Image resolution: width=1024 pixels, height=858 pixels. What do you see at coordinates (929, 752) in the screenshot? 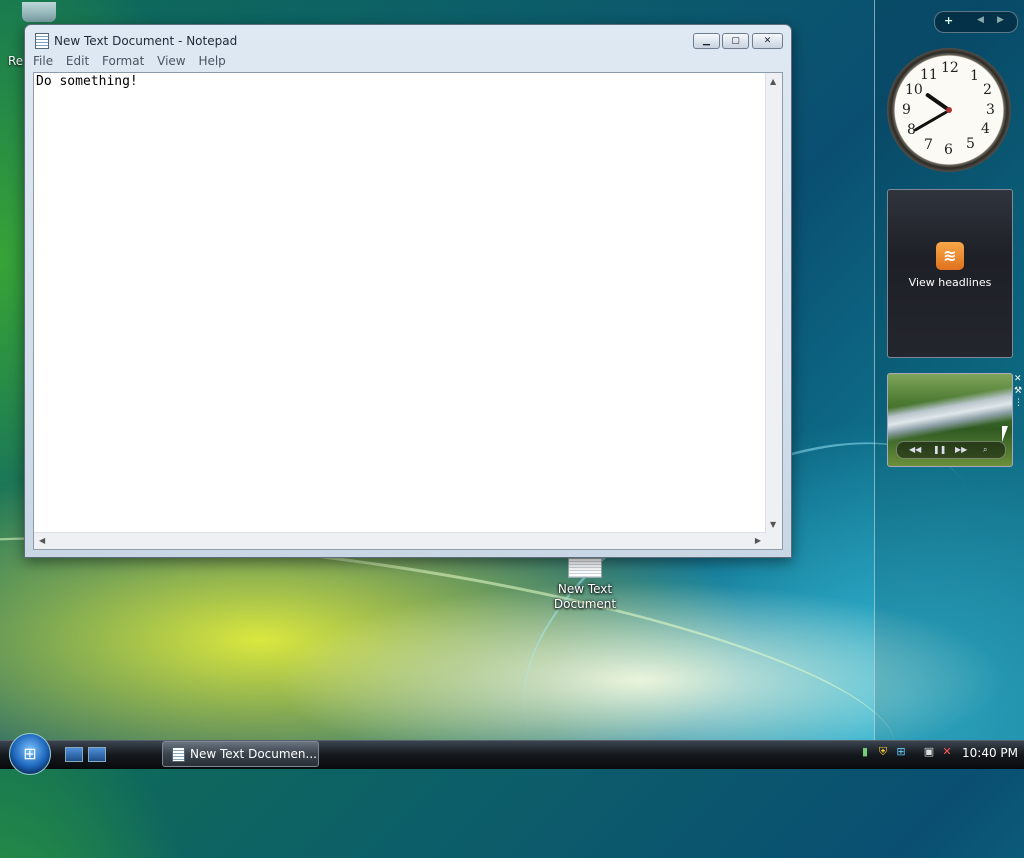
I see `network-status-icon: ▣` at bounding box center [929, 752].